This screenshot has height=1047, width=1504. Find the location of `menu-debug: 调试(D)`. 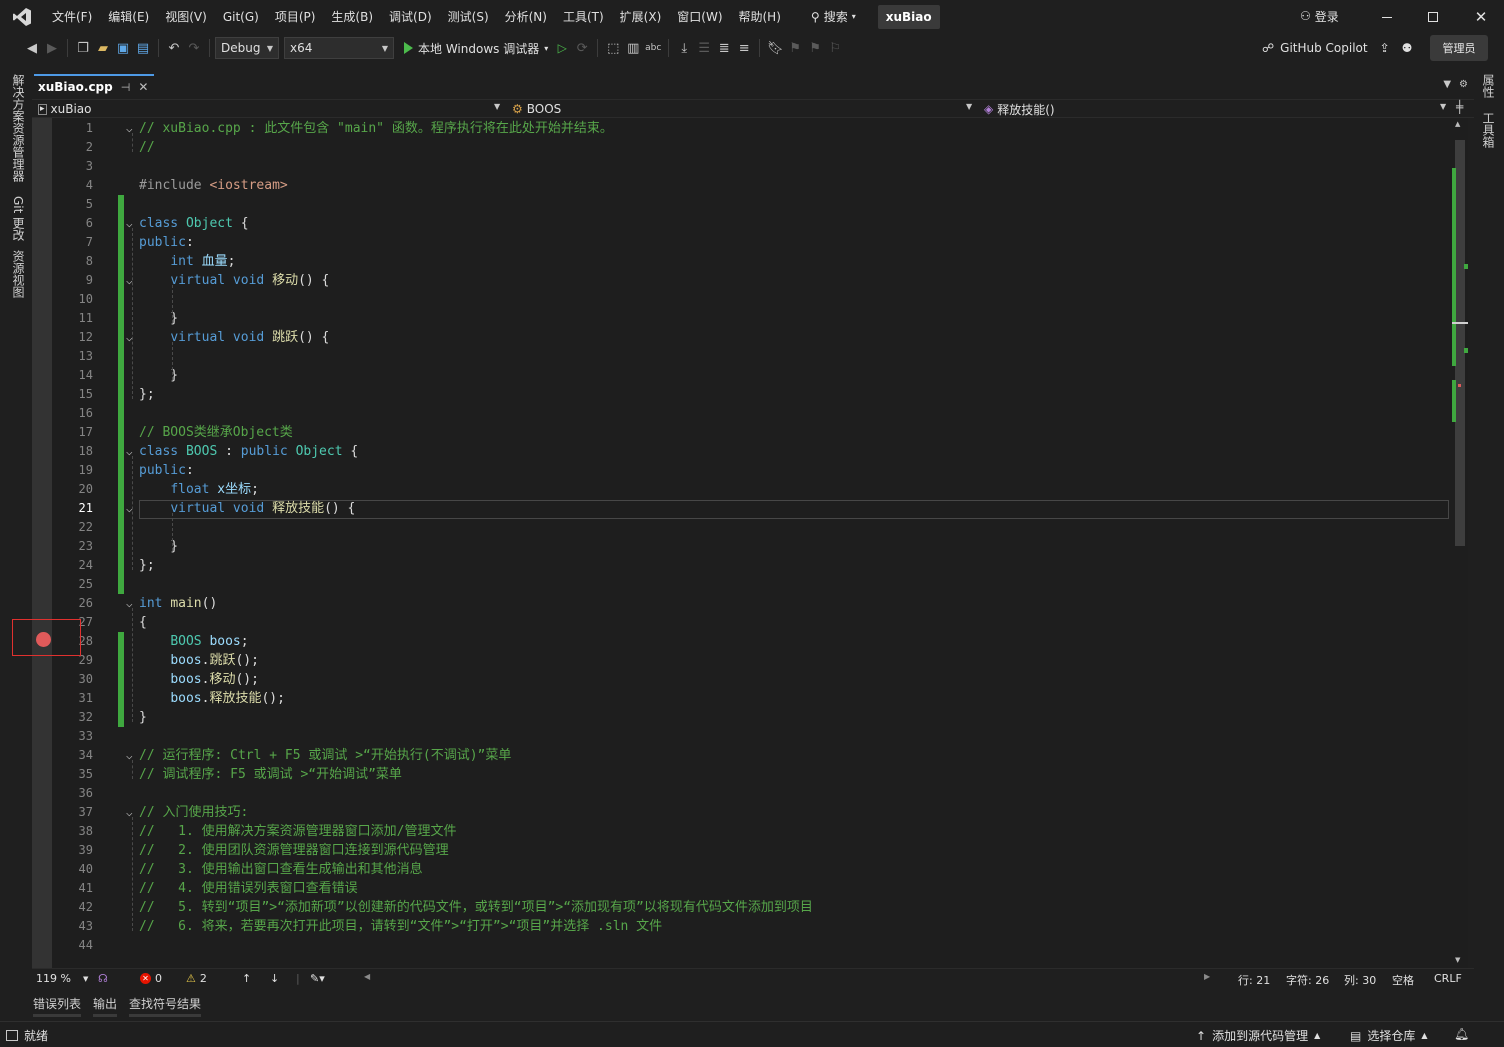

menu-debug: 调试(D) is located at coordinates (410, 17).